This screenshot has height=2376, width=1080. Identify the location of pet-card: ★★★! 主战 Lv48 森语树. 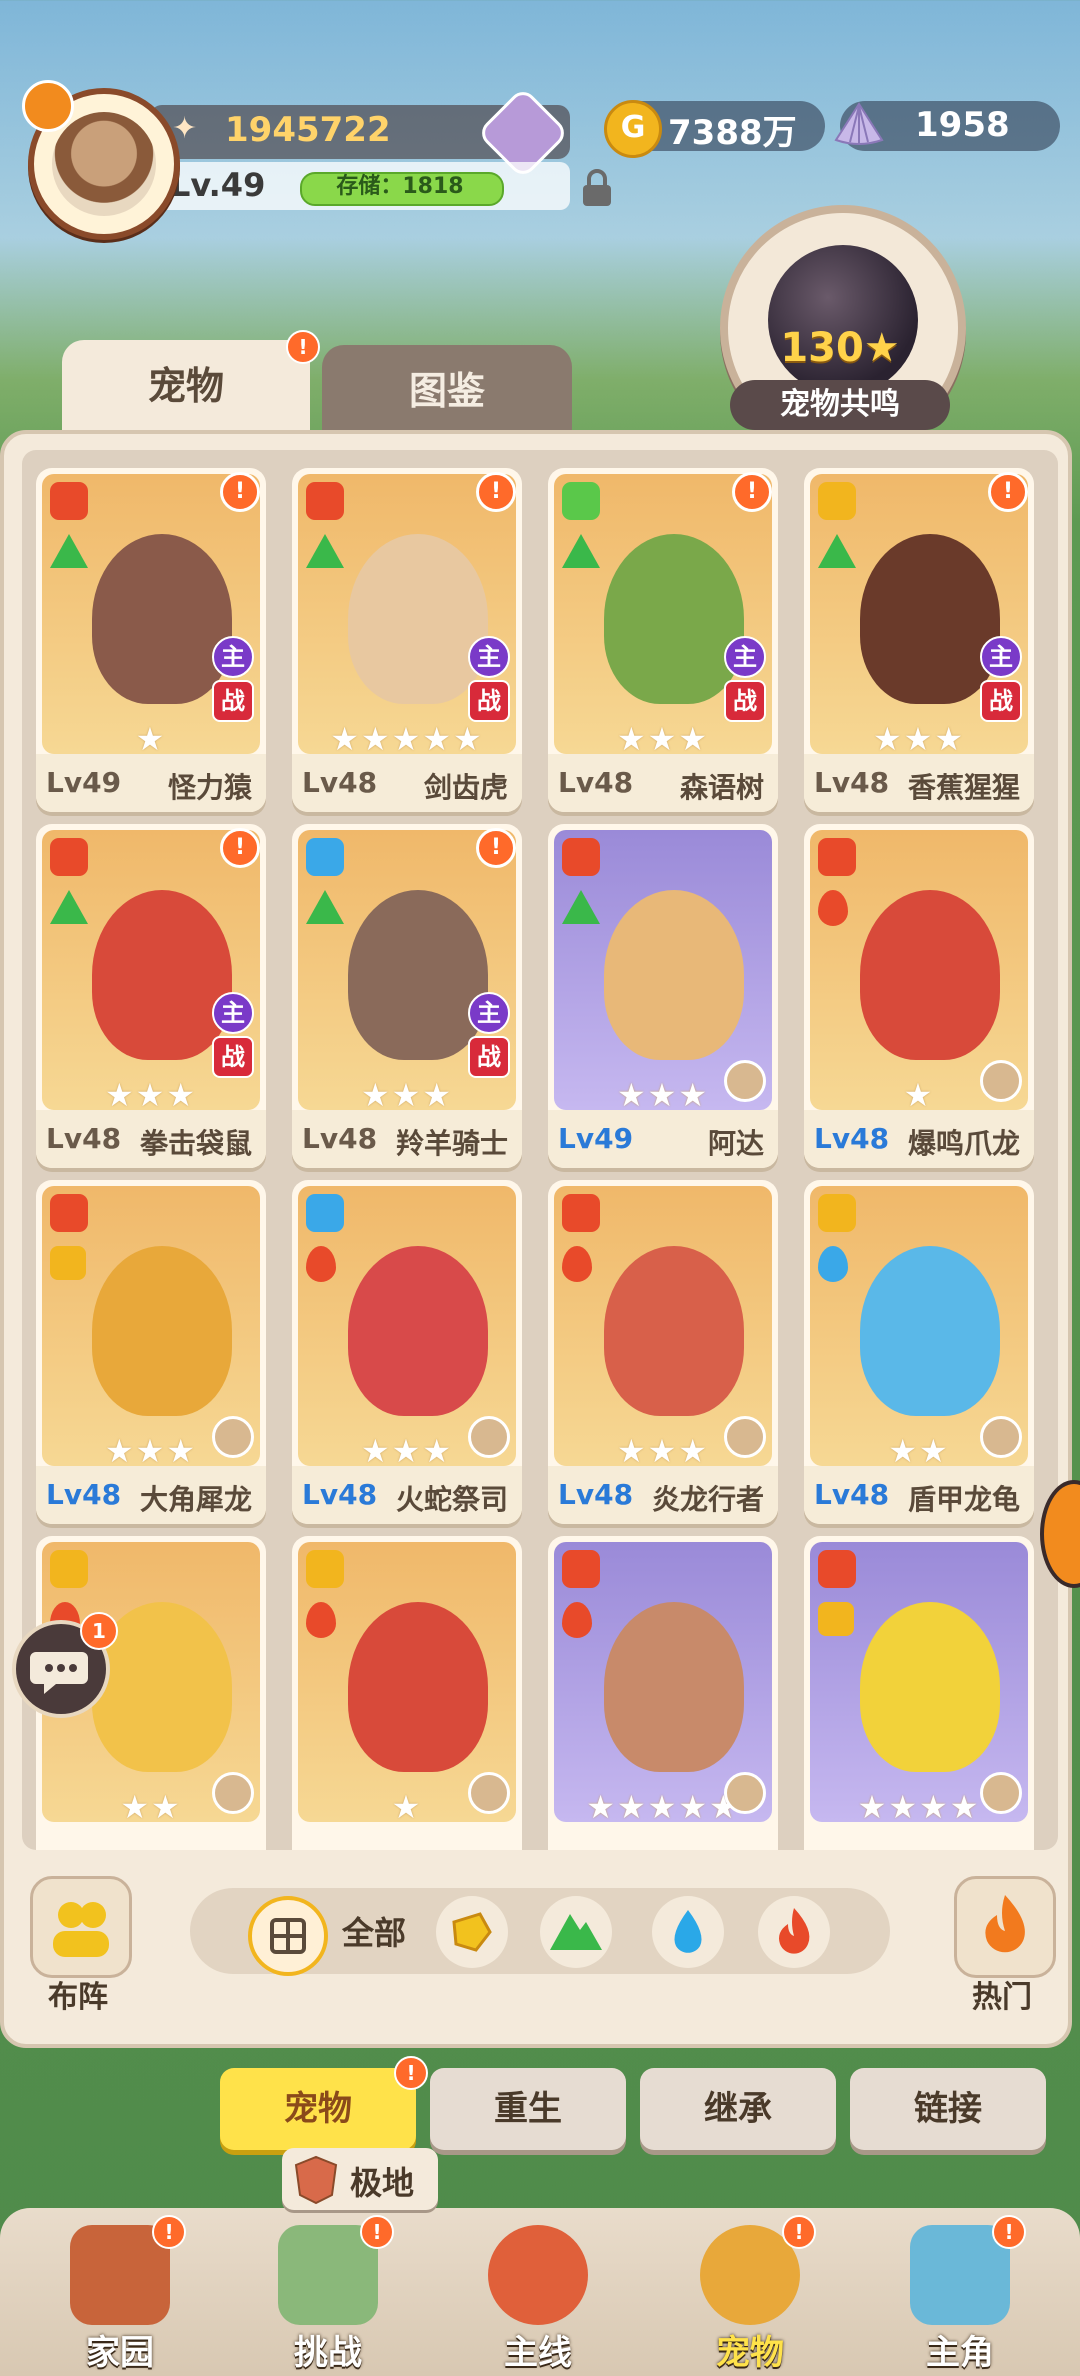
(663, 640).